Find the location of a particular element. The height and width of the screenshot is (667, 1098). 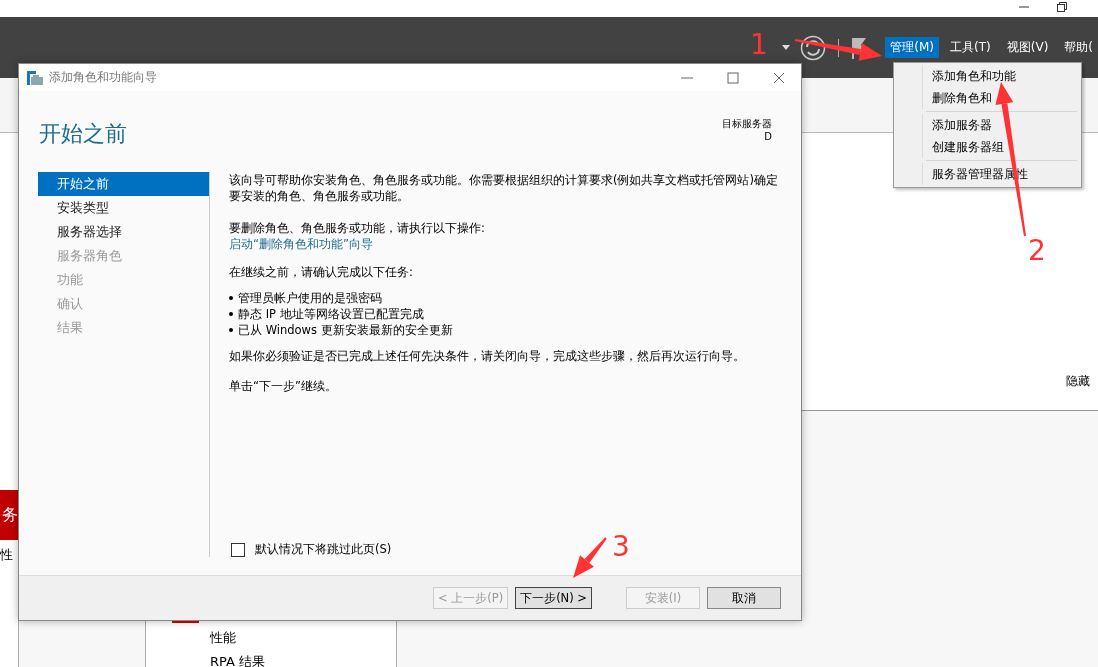

menu-item: 视图(V) is located at coordinates (1027, 47).